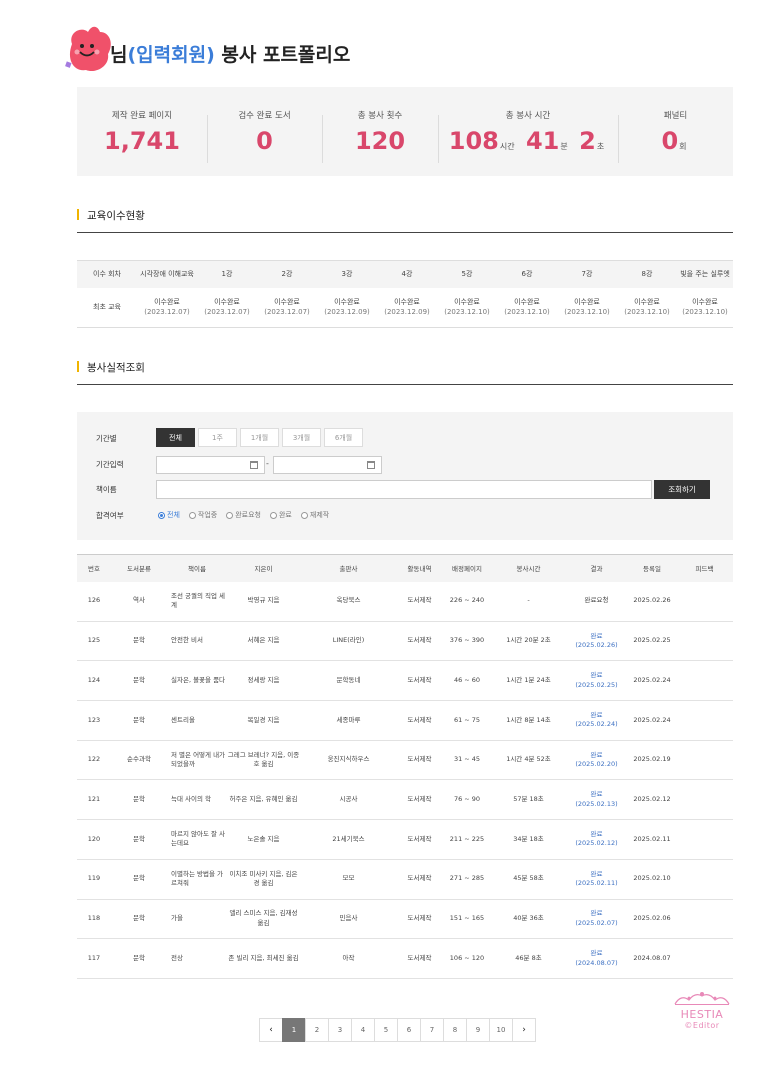  Describe the element at coordinates (528, 601) in the screenshot. I see `cell-time: -` at that location.